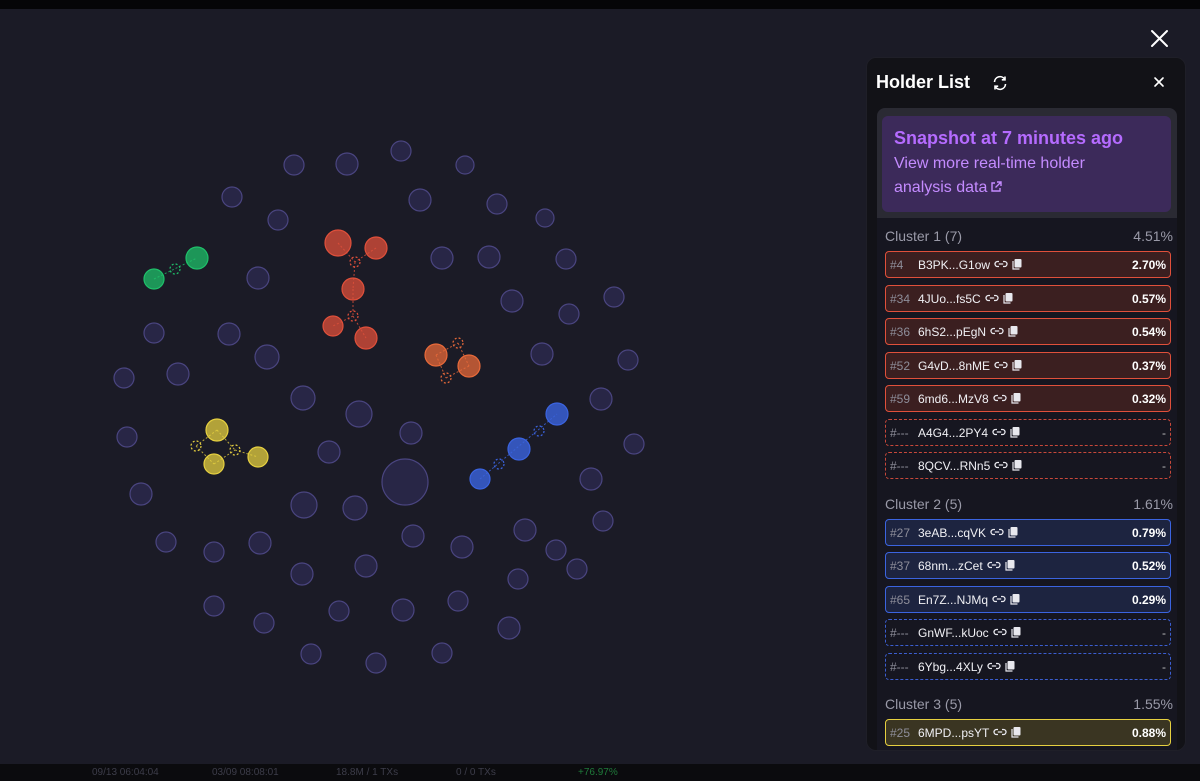 The height and width of the screenshot is (781, 1200). What do you see at coordinates (1028, 732) in the screenshot?
I see `holder-row: #25 6MPD...psYT 0.88%` at bounding box center [1028, 732].